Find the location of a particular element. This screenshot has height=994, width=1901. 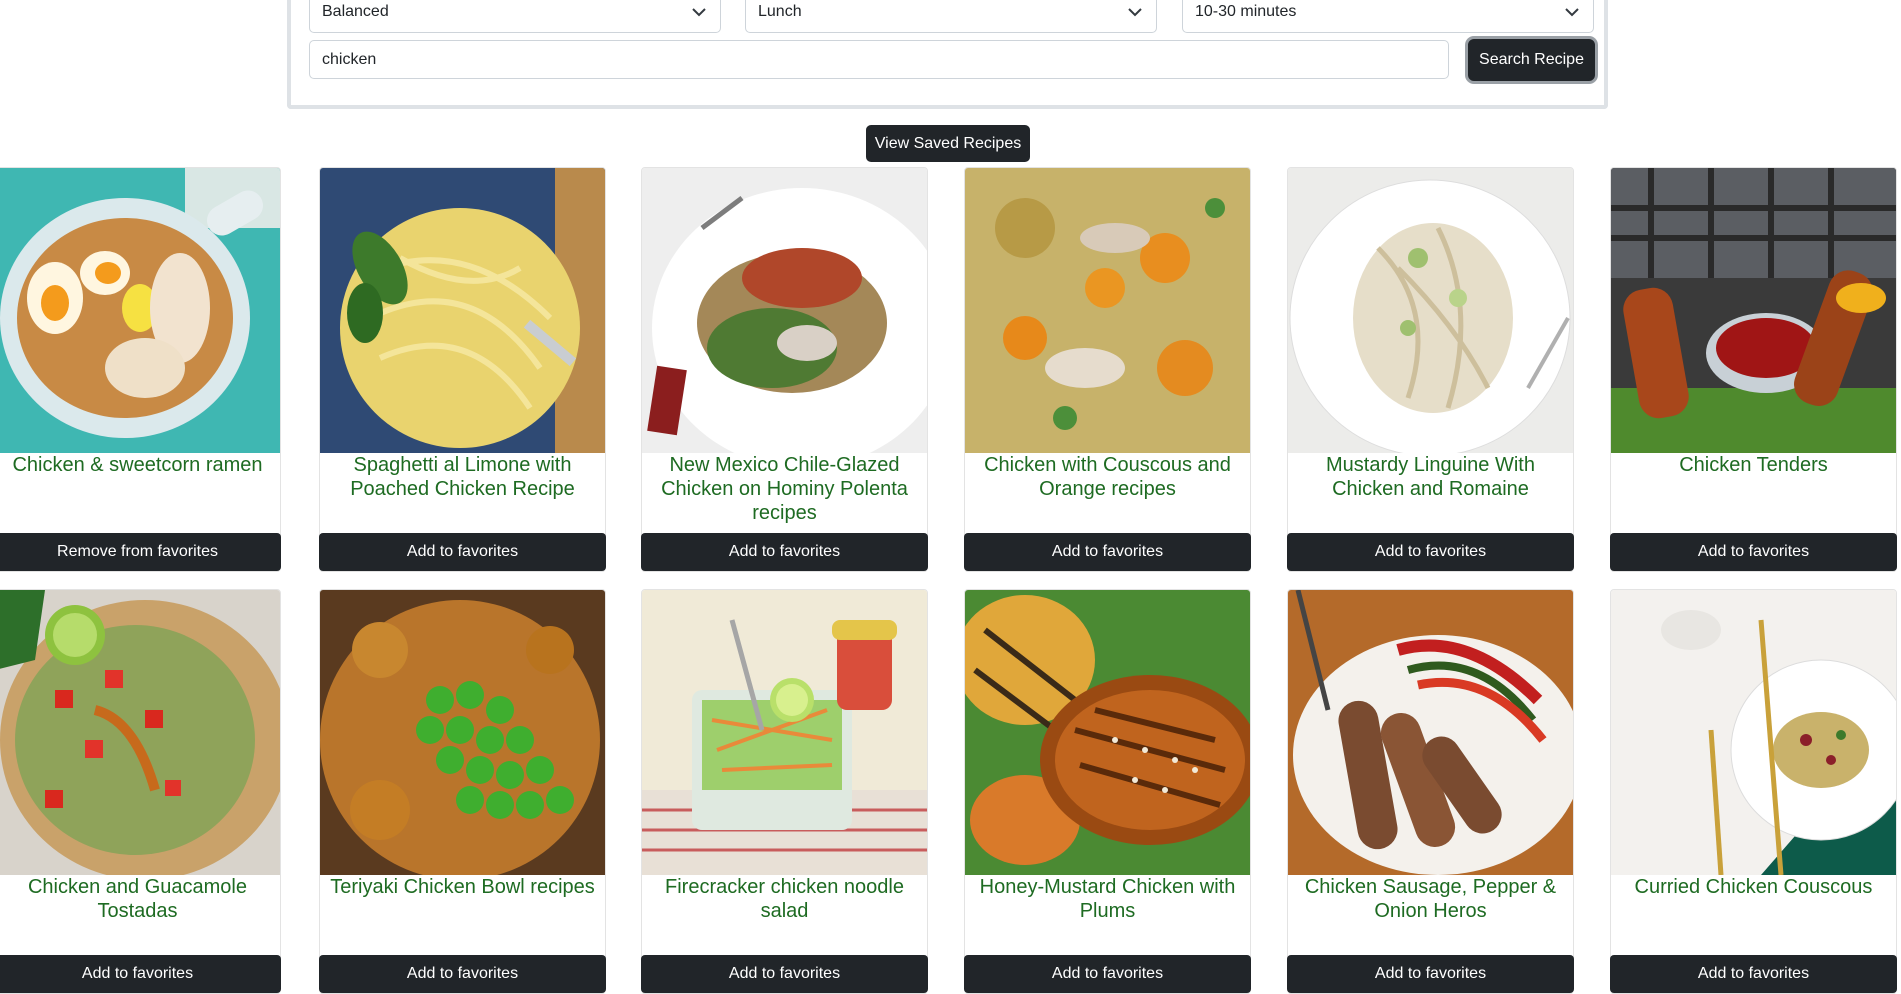

recipe-card: Curried Chicken Couscous Add to favorites is located at coordinates (1753, 791).